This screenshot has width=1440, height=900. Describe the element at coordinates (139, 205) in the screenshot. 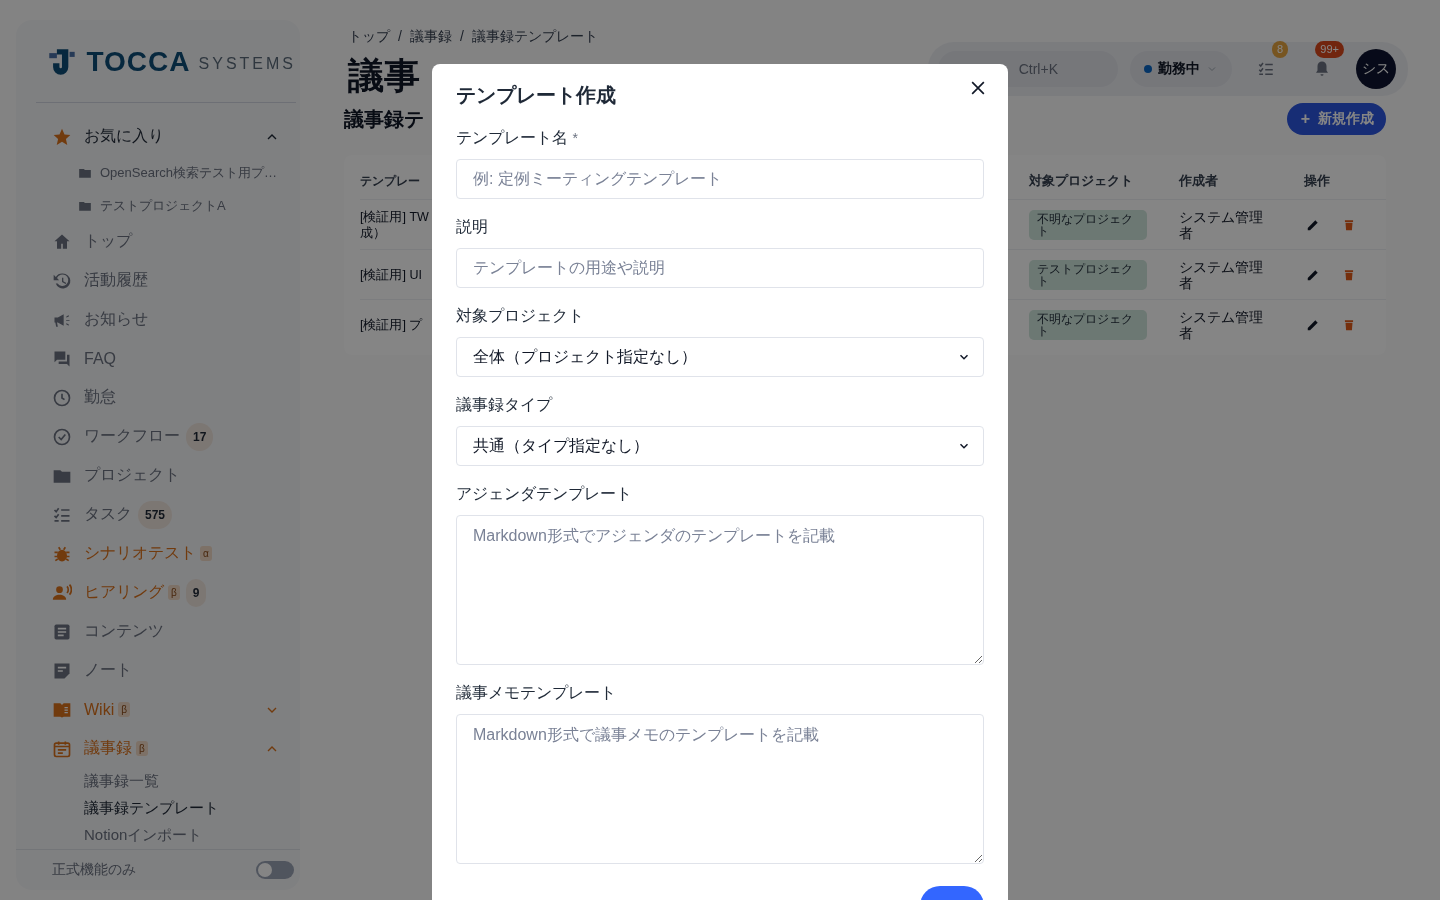

I see `nav-subitem: テストプロジェクトA` at that location.